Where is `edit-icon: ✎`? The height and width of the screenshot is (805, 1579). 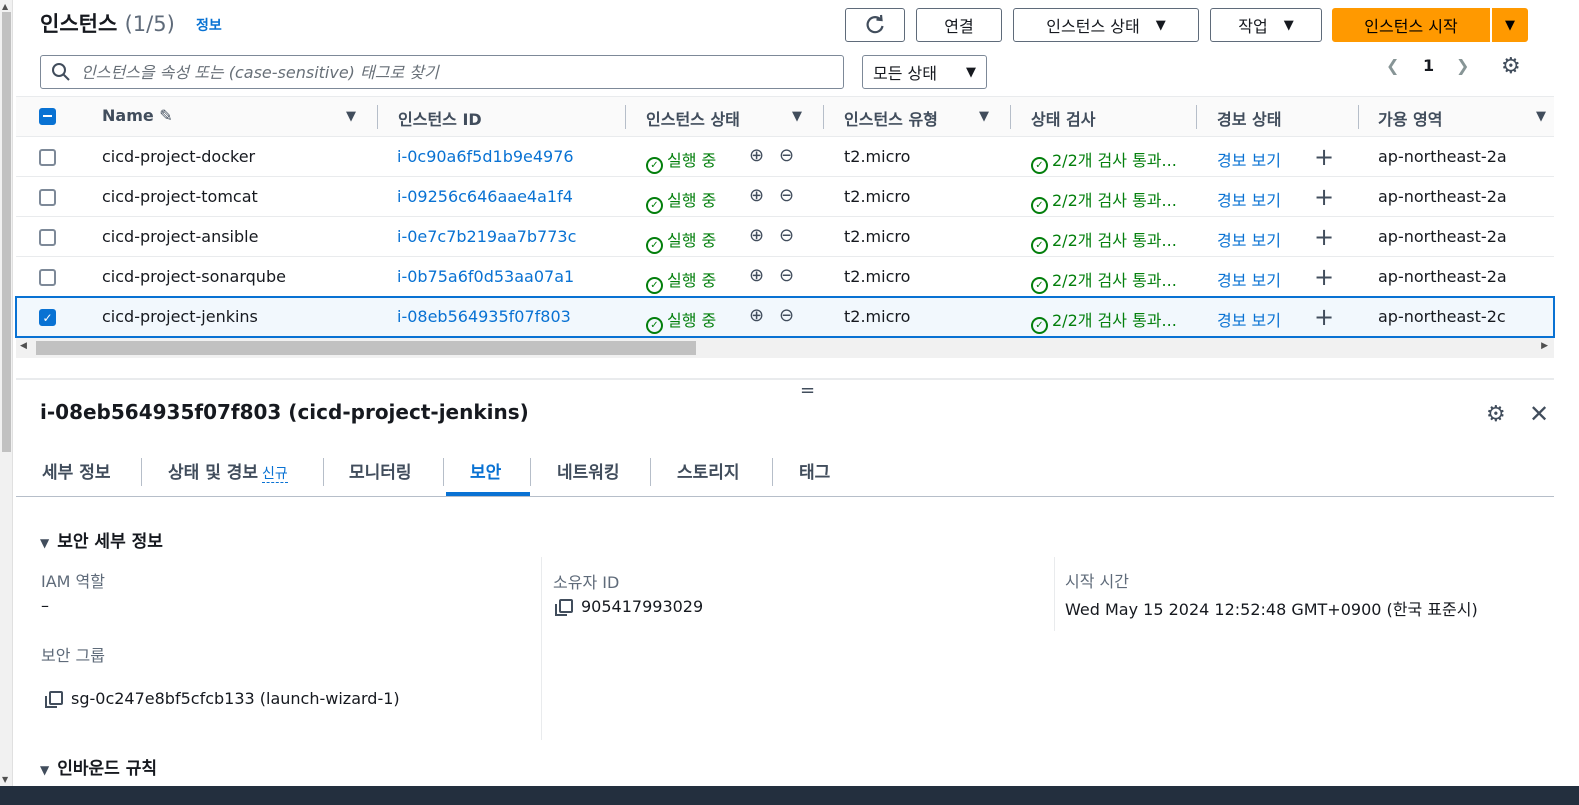 edit-icon: ✎ is located at coordinates (165, 115).